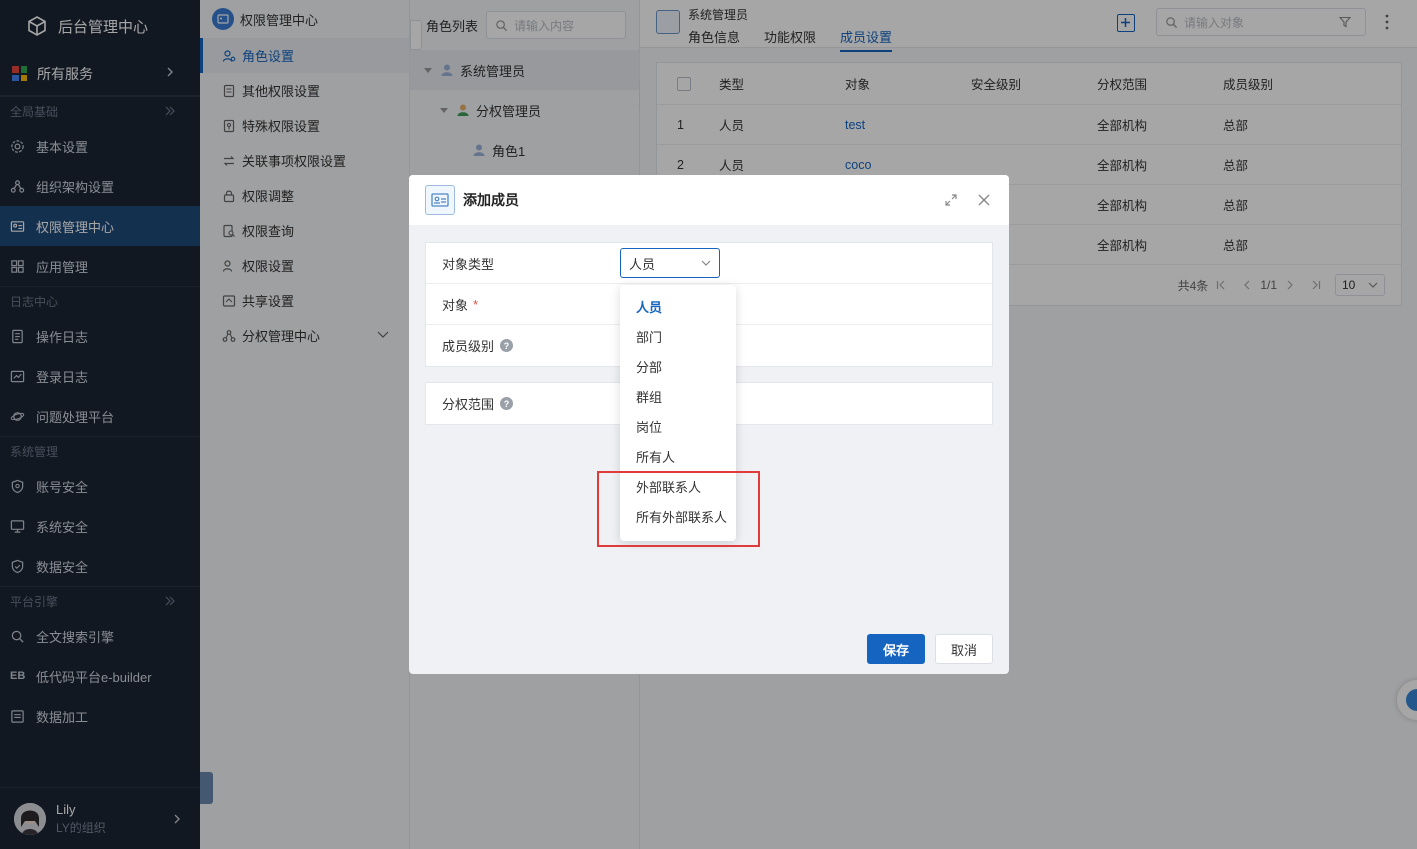 This screenshot has width=1417, height=849. Describe the element at coordinates (468, 346) in the screenshot. I see `member-level-label: 成员级别` at that location.